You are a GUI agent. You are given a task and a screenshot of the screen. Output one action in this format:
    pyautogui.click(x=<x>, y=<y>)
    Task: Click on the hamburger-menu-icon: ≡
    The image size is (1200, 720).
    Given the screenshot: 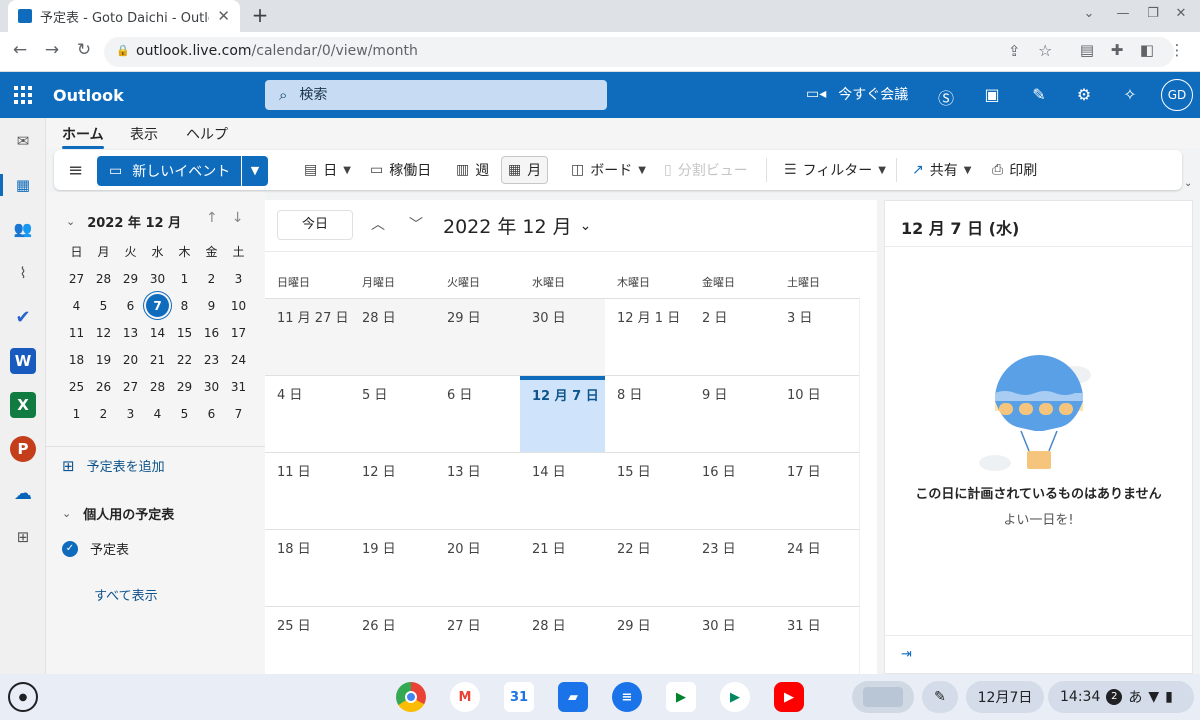 What is the action you would take?
    pyautogui.click(x=75, y=170)
    